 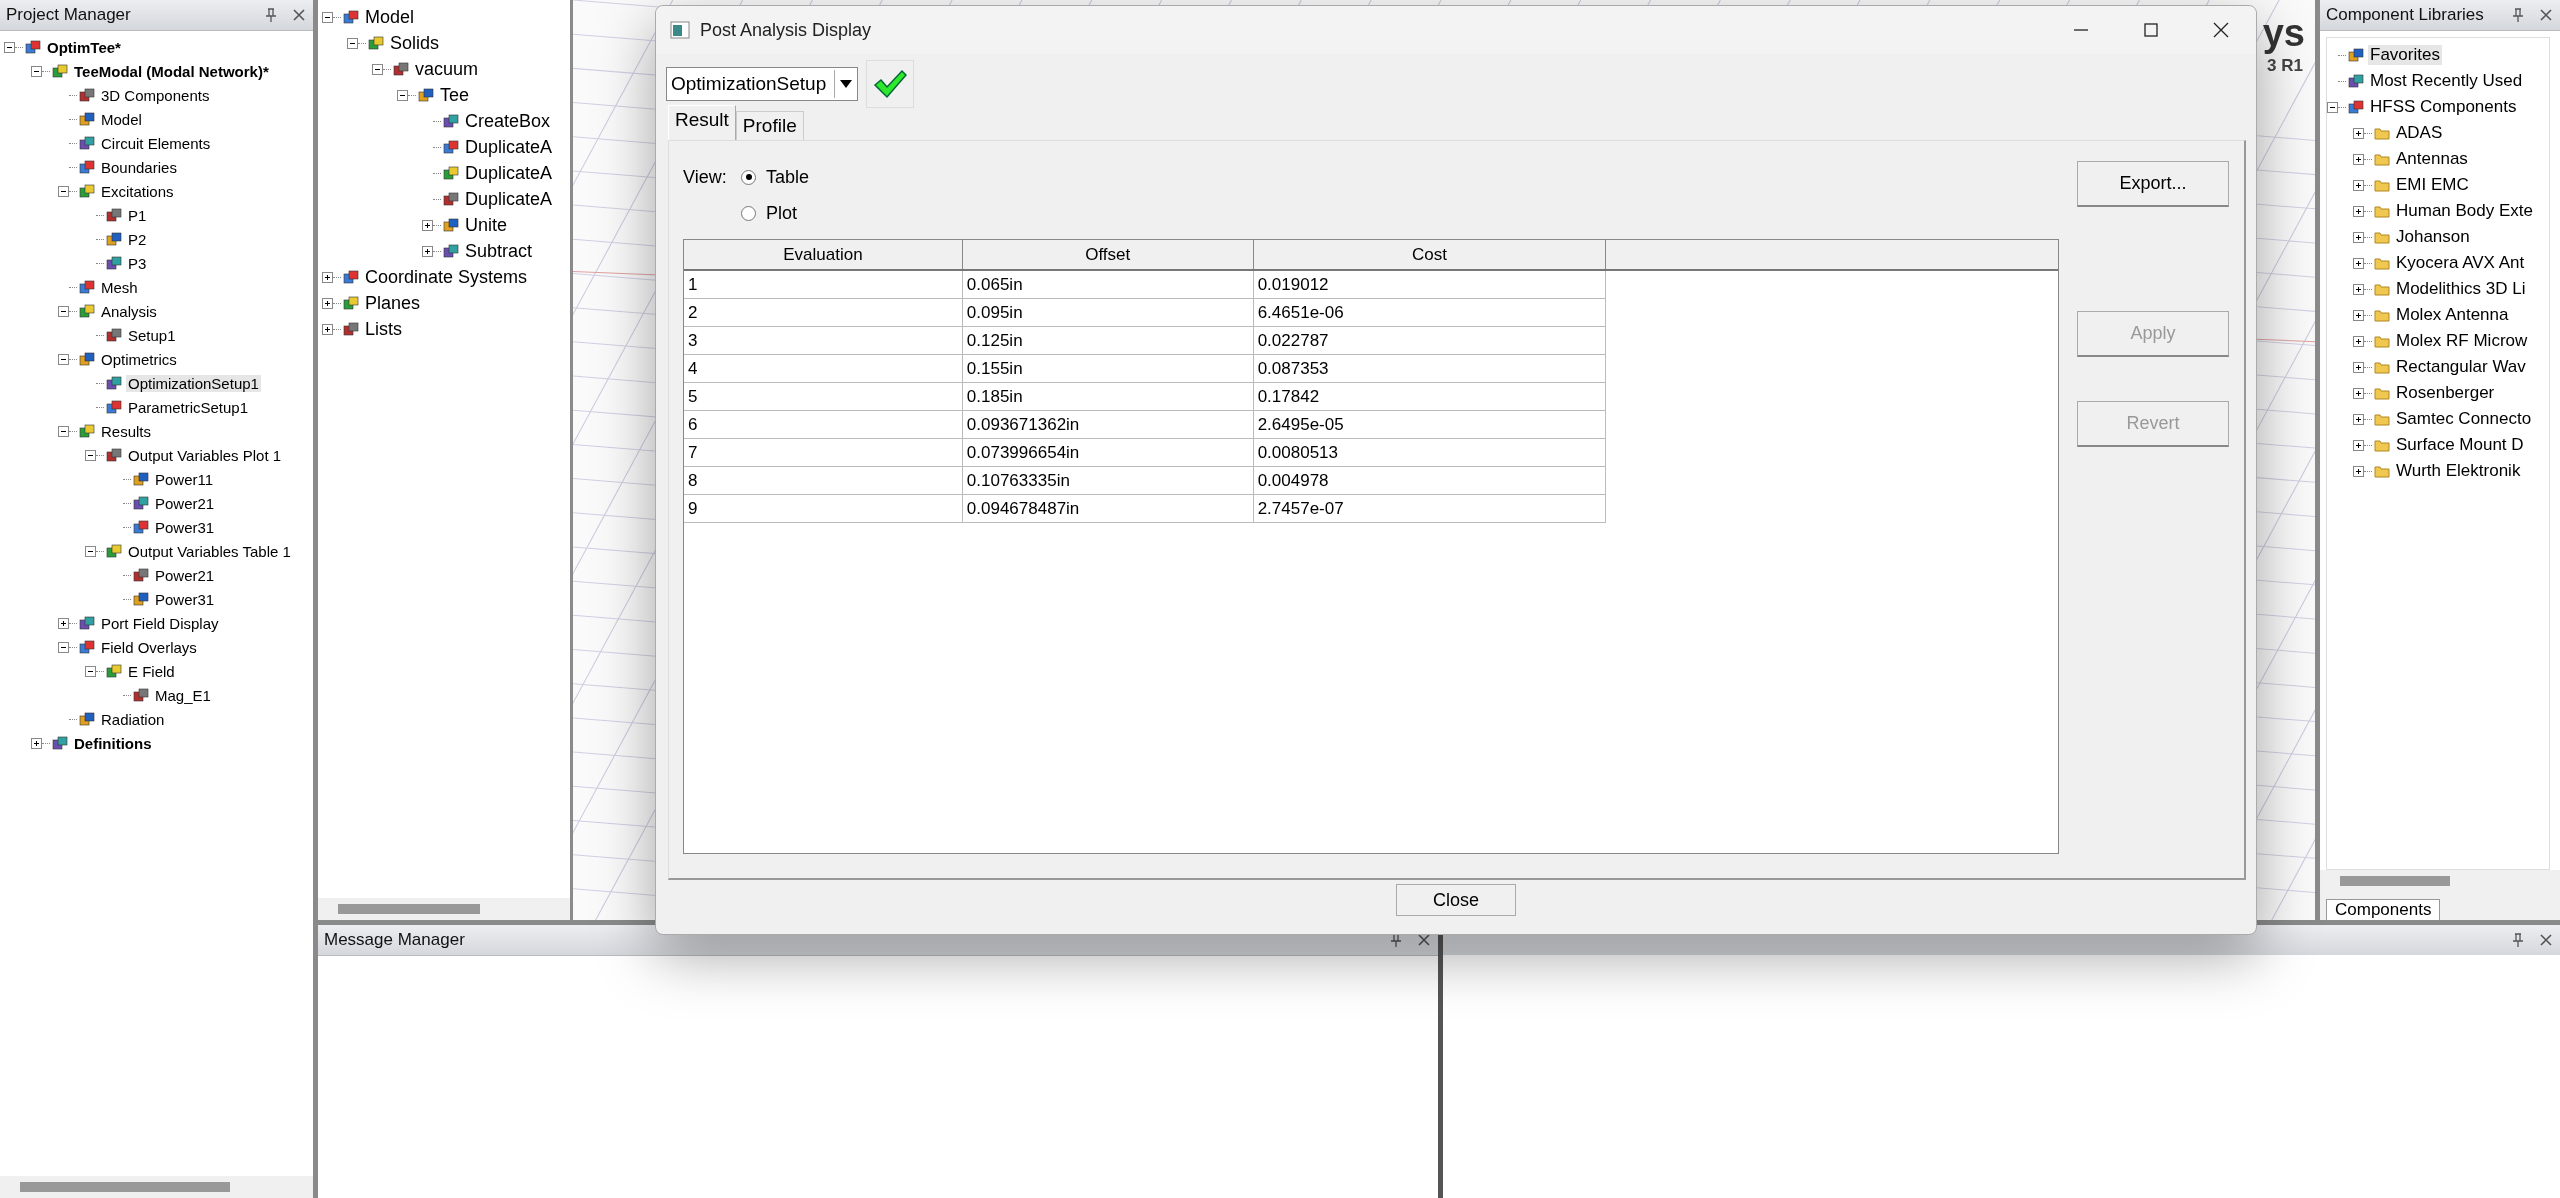 I want to click on tree-item: Analysis, so click(x=129, y=311).